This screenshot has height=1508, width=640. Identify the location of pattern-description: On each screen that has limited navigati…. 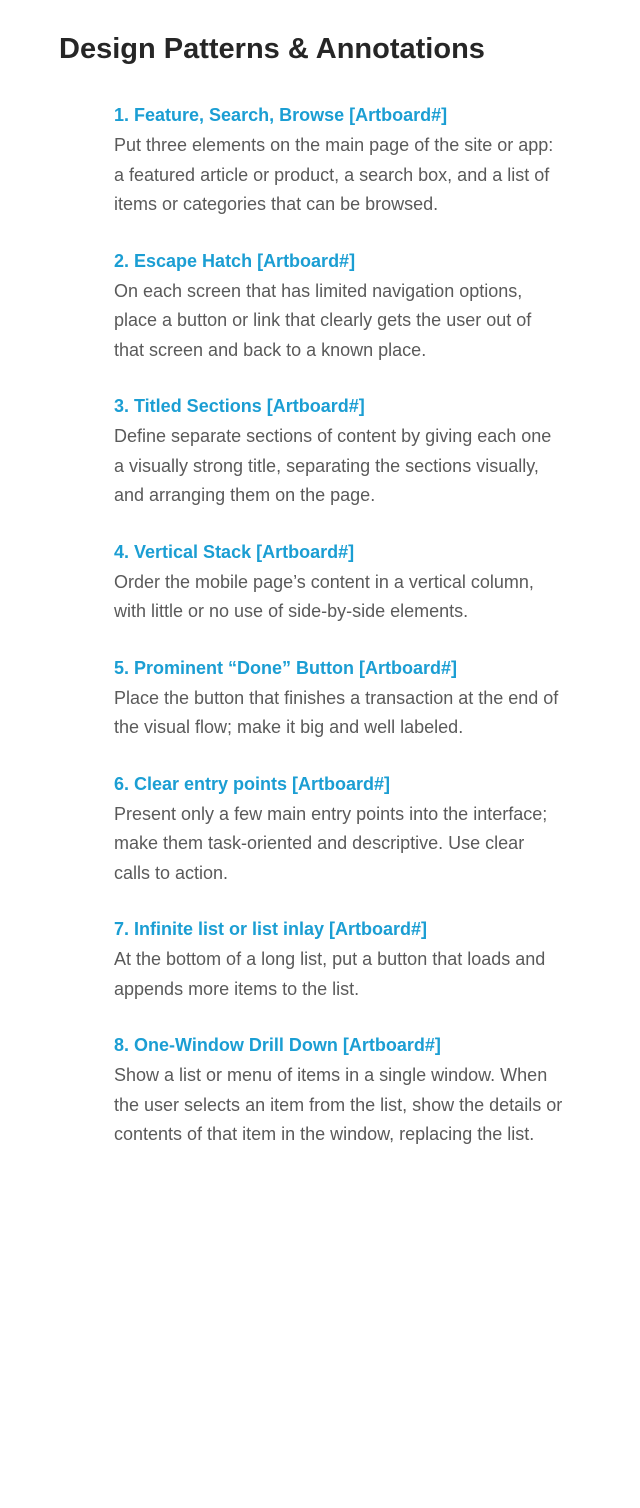
(323, 320).